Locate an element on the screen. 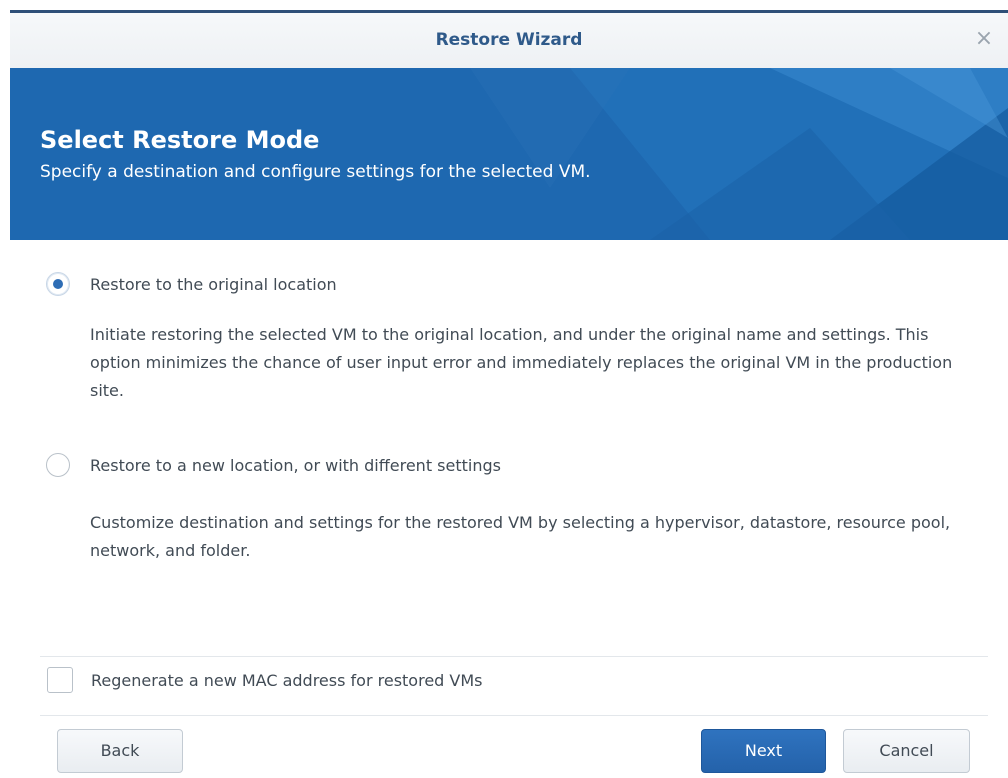 The image size is (1008, 778). option-label: Restore to the original location is located at coordinates (213, 284).